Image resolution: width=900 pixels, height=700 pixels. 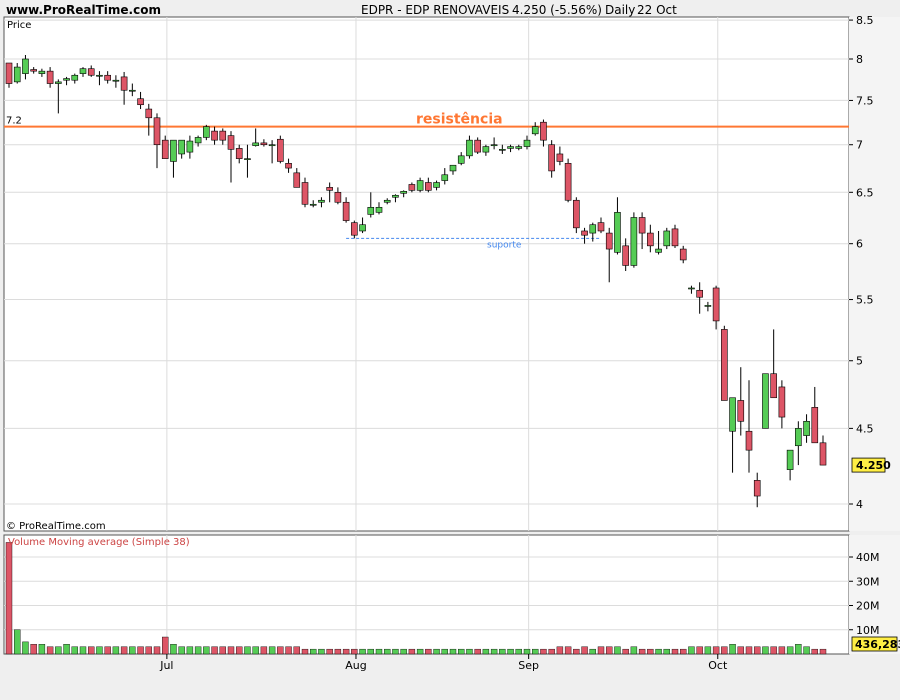 I want to click on price-tick-label: 4, so click(x=859, y=504).